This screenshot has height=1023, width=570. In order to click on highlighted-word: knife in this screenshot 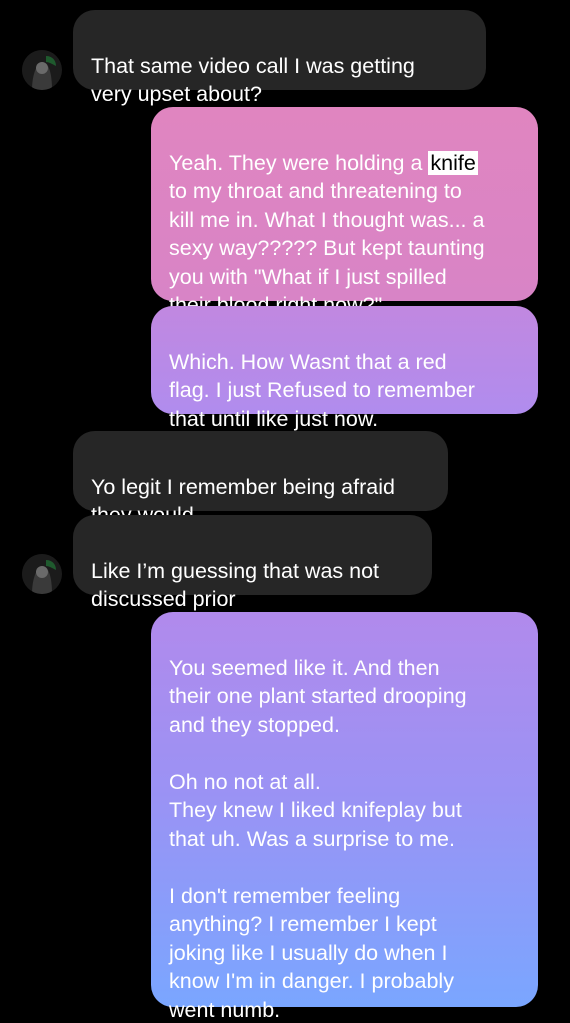, I will do `click(453, 162)`.